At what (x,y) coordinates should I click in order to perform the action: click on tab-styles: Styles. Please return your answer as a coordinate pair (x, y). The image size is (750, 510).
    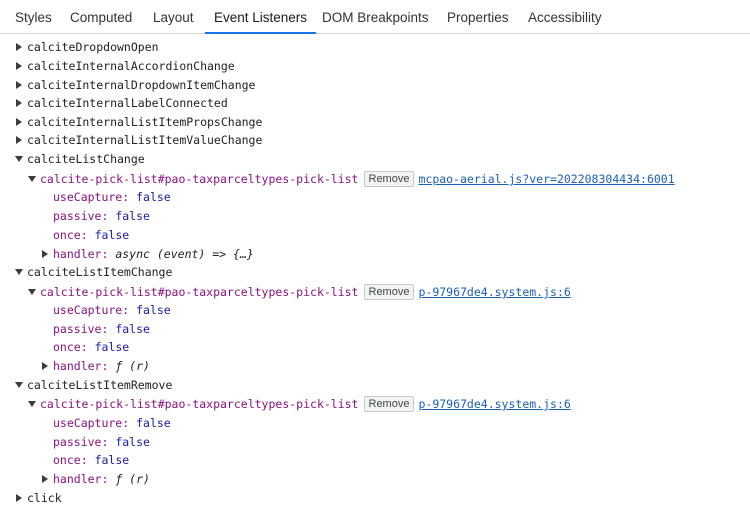
    Looking at the image, I should click on (33, 16).